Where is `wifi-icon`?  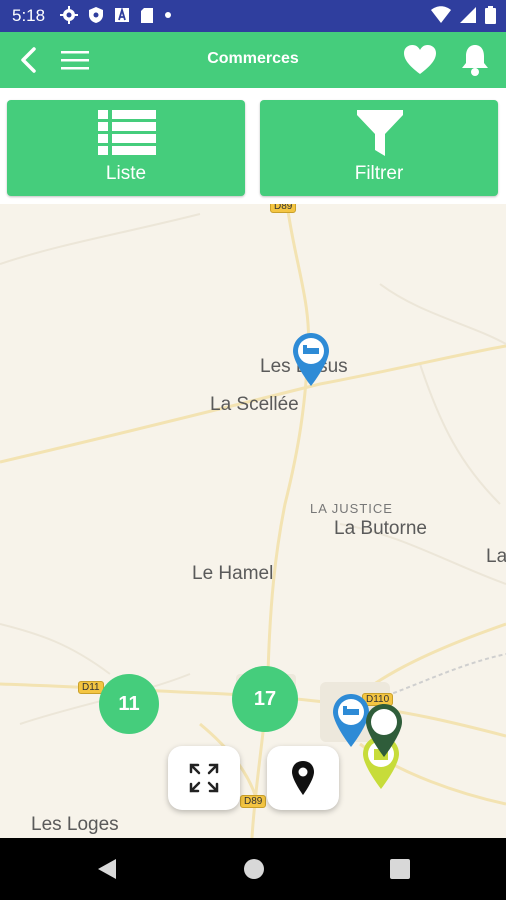 wifi-icon is located at coordinates (441, 14).